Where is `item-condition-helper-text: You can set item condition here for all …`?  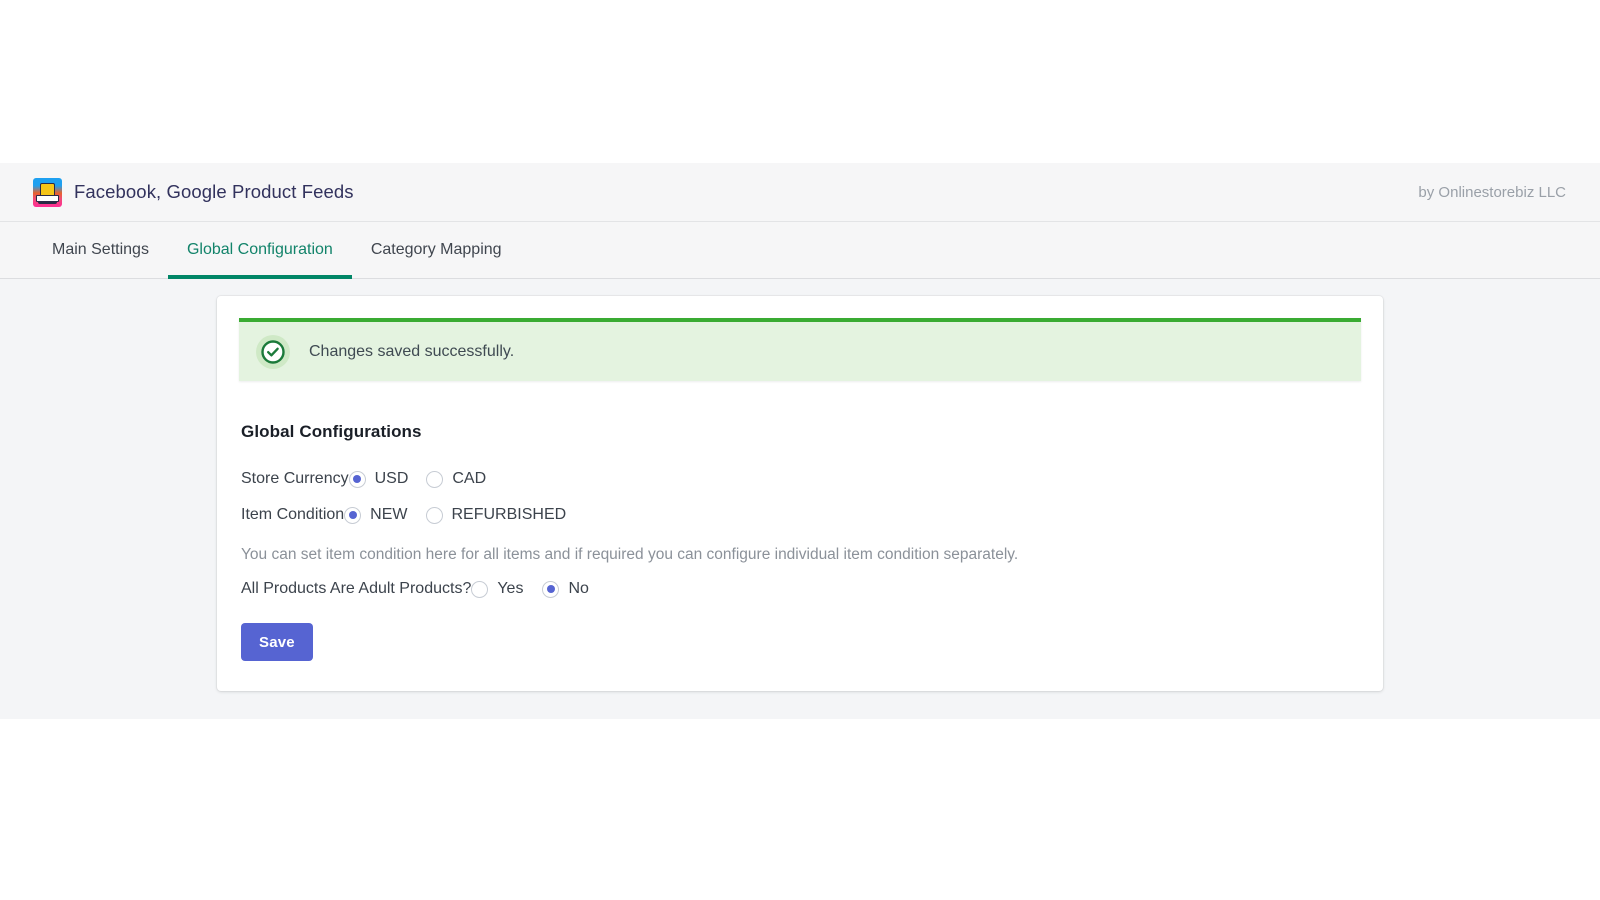 item-condition-helper-text: You can set item condition here for all … is located at coordinates (630, 554).